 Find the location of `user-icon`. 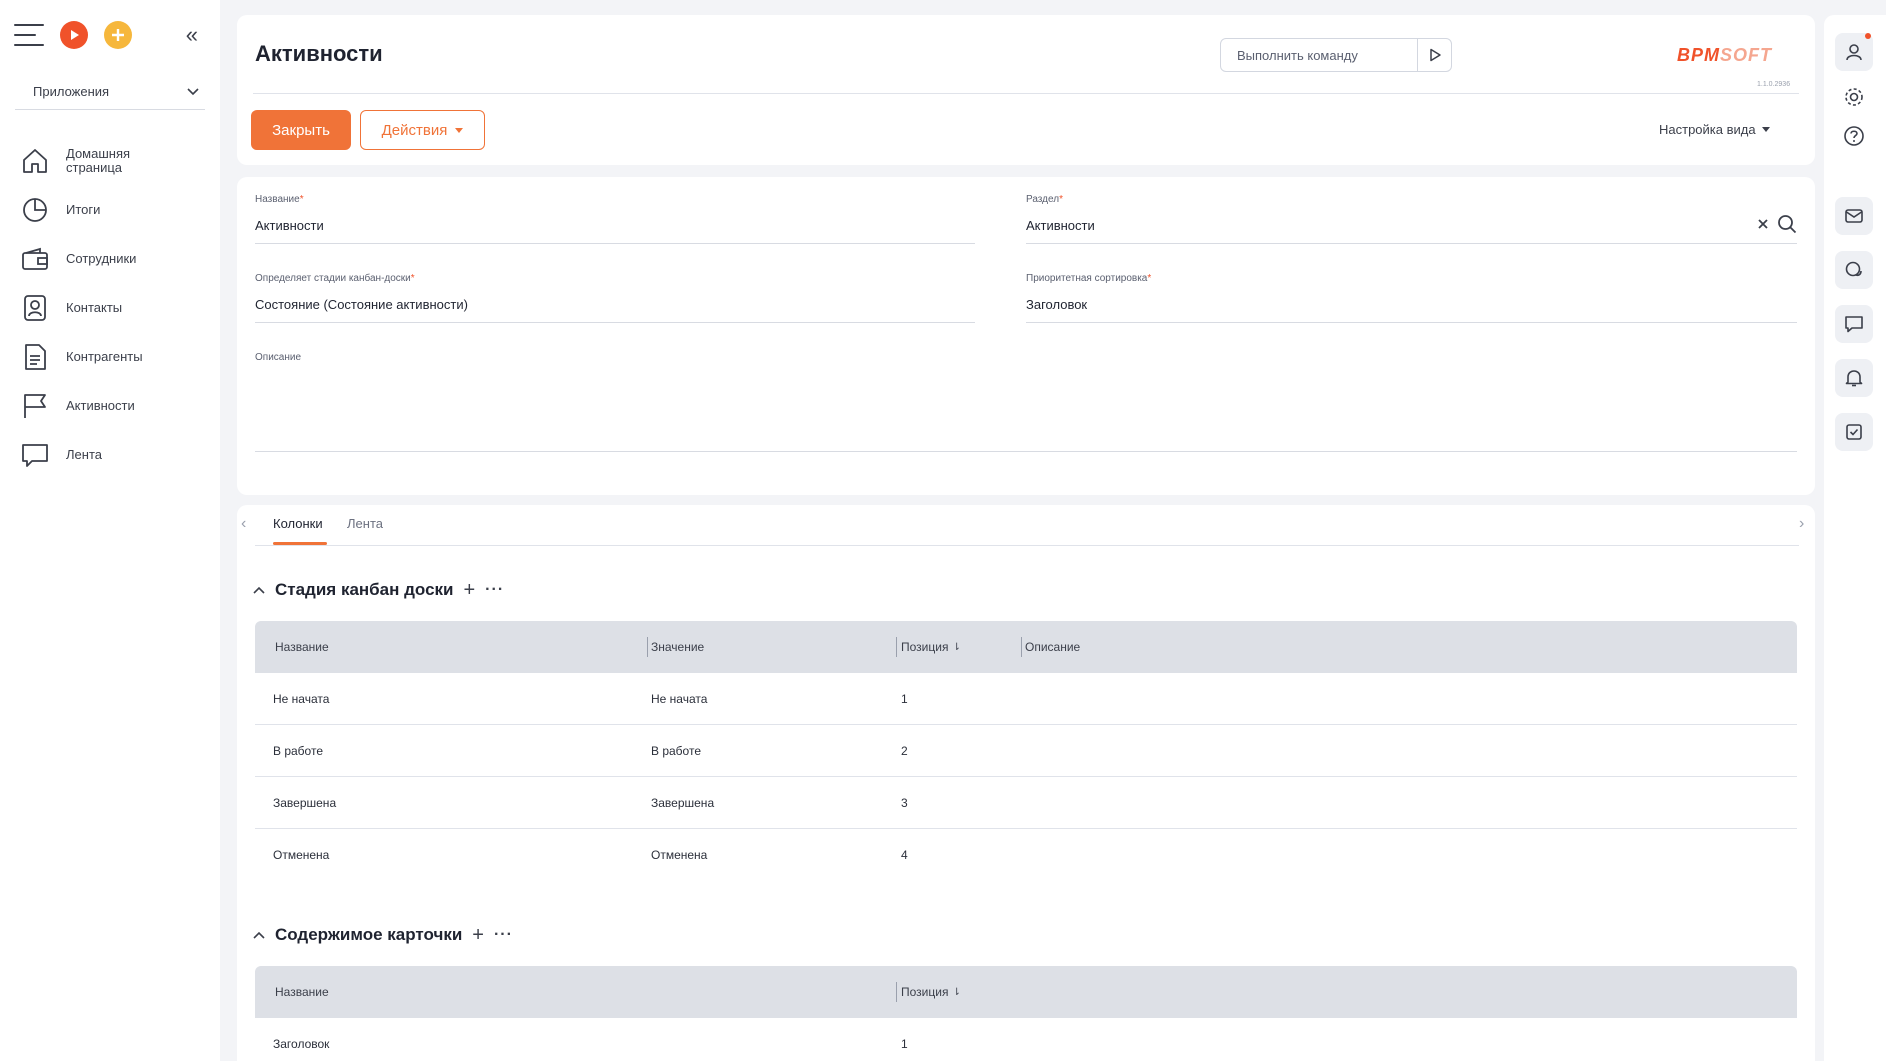

user-icon is located at coordinates (1854, 52).